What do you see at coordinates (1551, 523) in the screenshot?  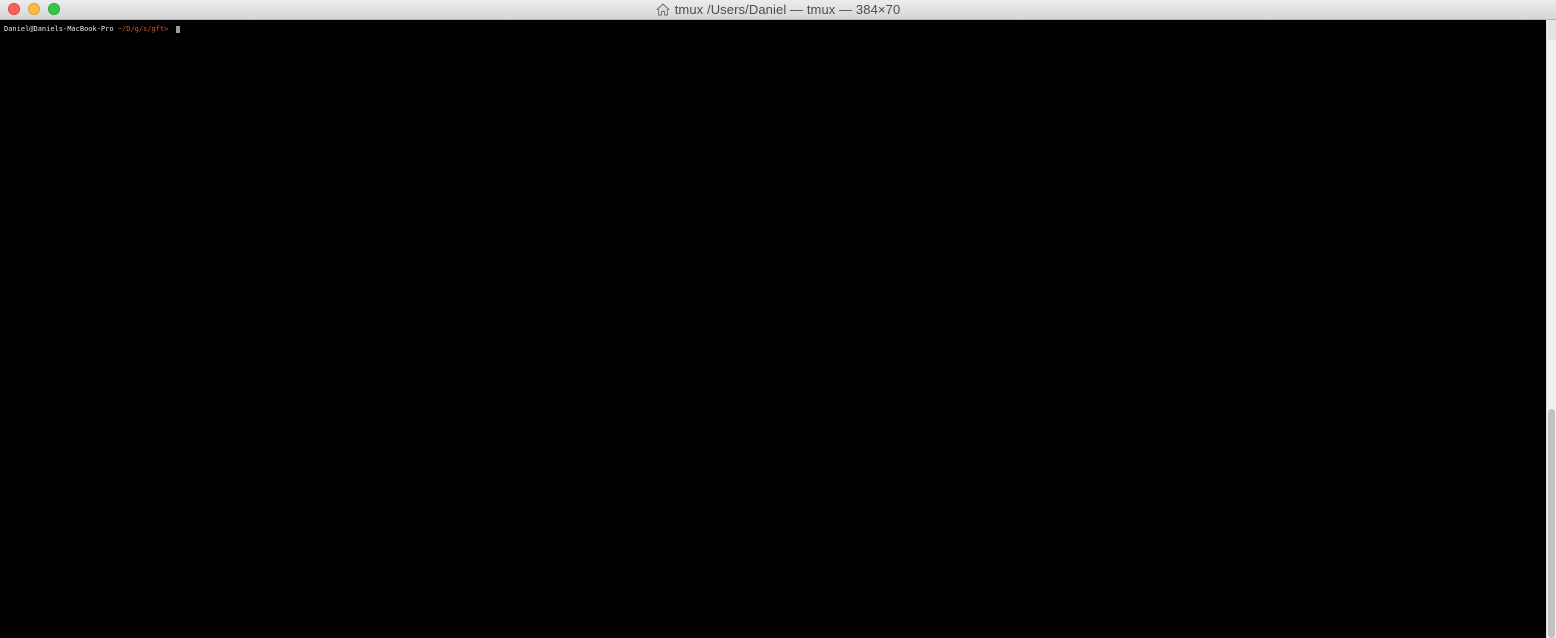 I see `scrollbar-thumb` at bounding box center [1551, 523].